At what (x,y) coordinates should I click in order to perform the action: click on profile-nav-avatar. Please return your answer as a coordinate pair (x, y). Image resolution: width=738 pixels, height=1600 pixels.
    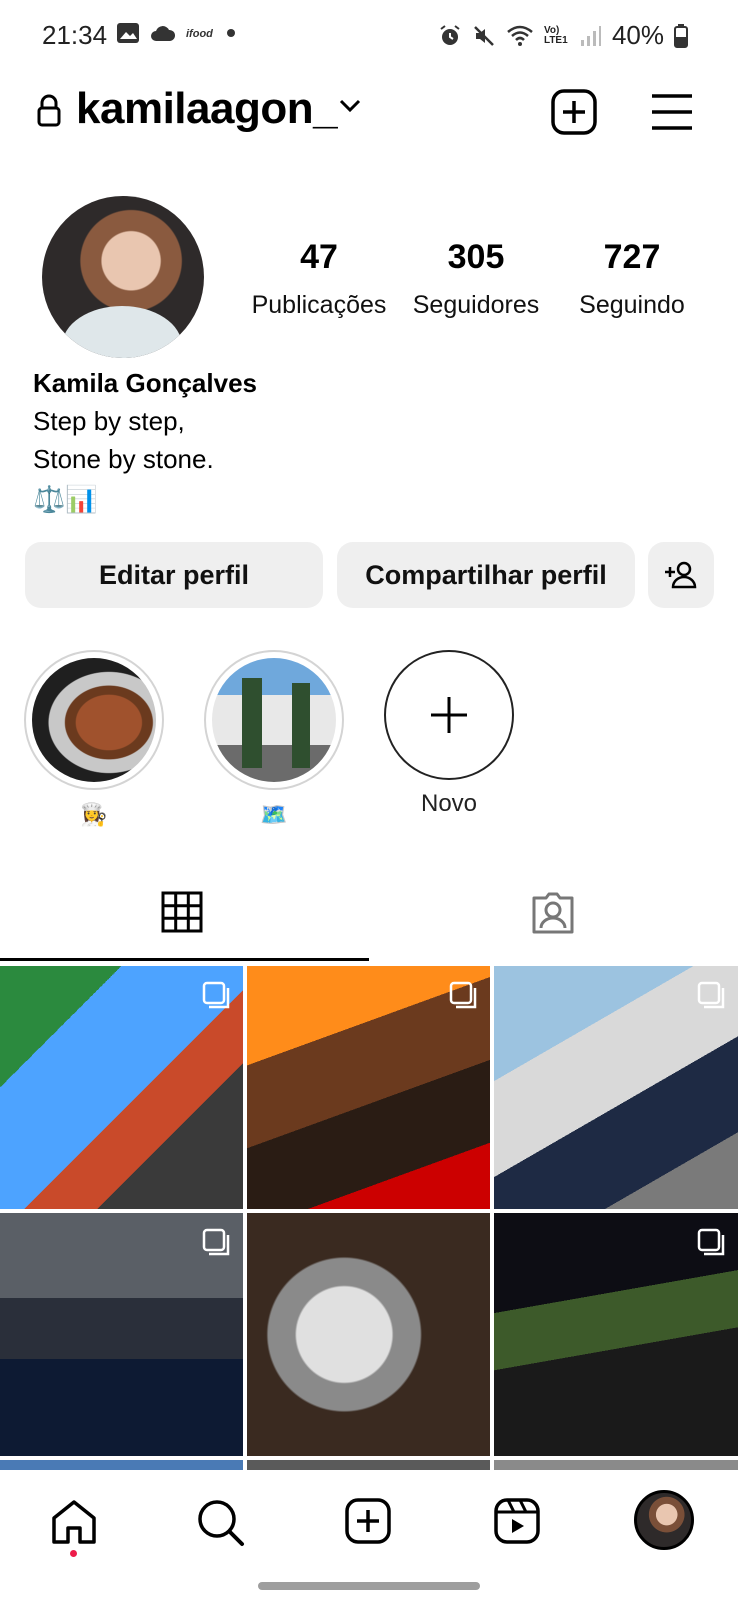
    Looking at the image, I should click on (664, 1520).